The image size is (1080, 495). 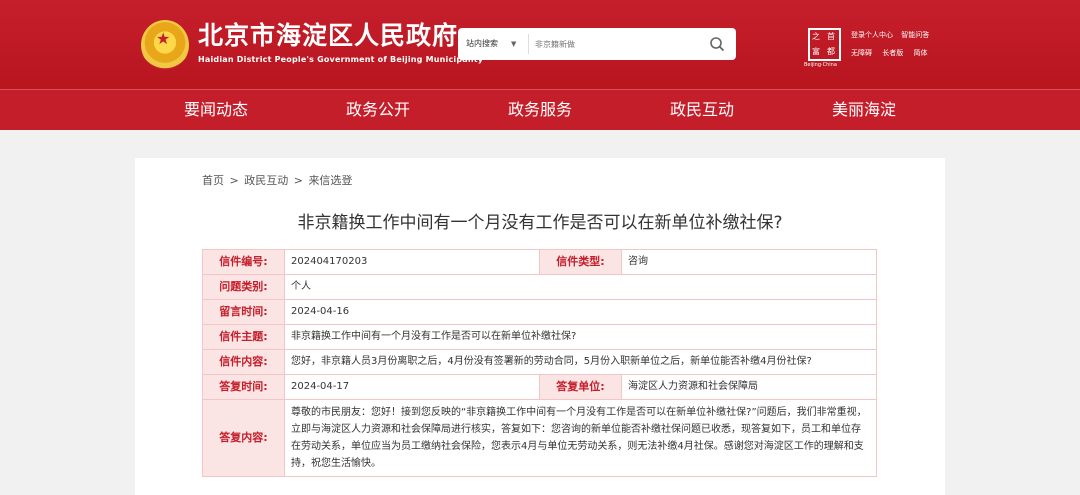 I want to click on table-row: 答复时间: 2024-04-17 答复单位: 海淀区人力资源和社会保障局, so click(x=539, y=387).